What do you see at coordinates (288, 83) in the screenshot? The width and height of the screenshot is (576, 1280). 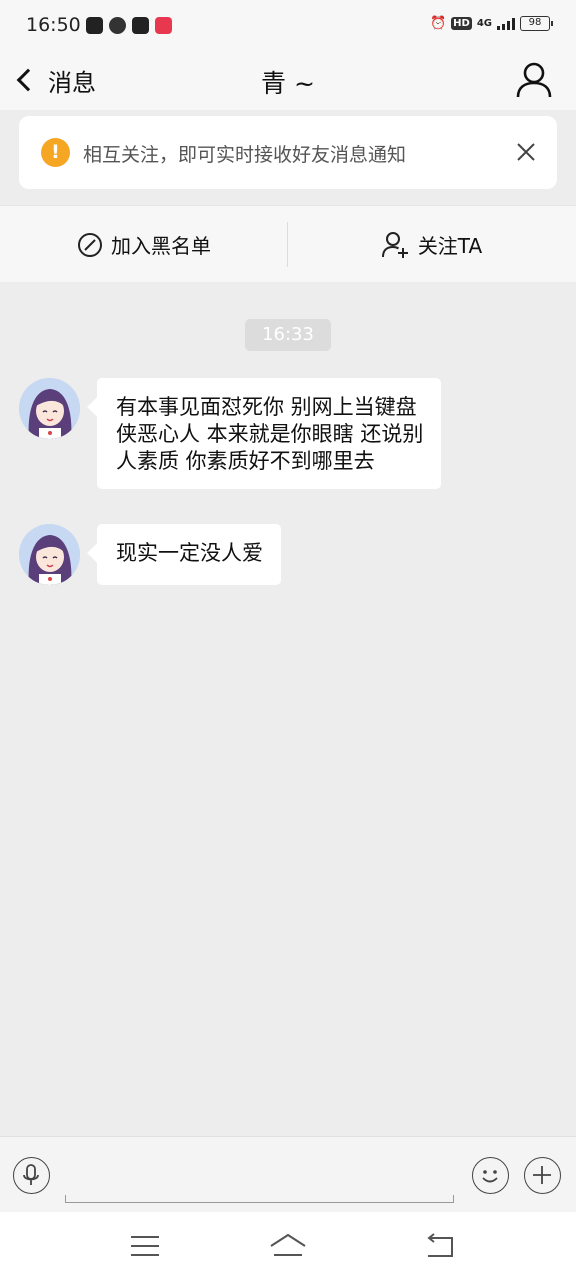 I see `page-title: 青 ~` at bounding box center [288, 83].